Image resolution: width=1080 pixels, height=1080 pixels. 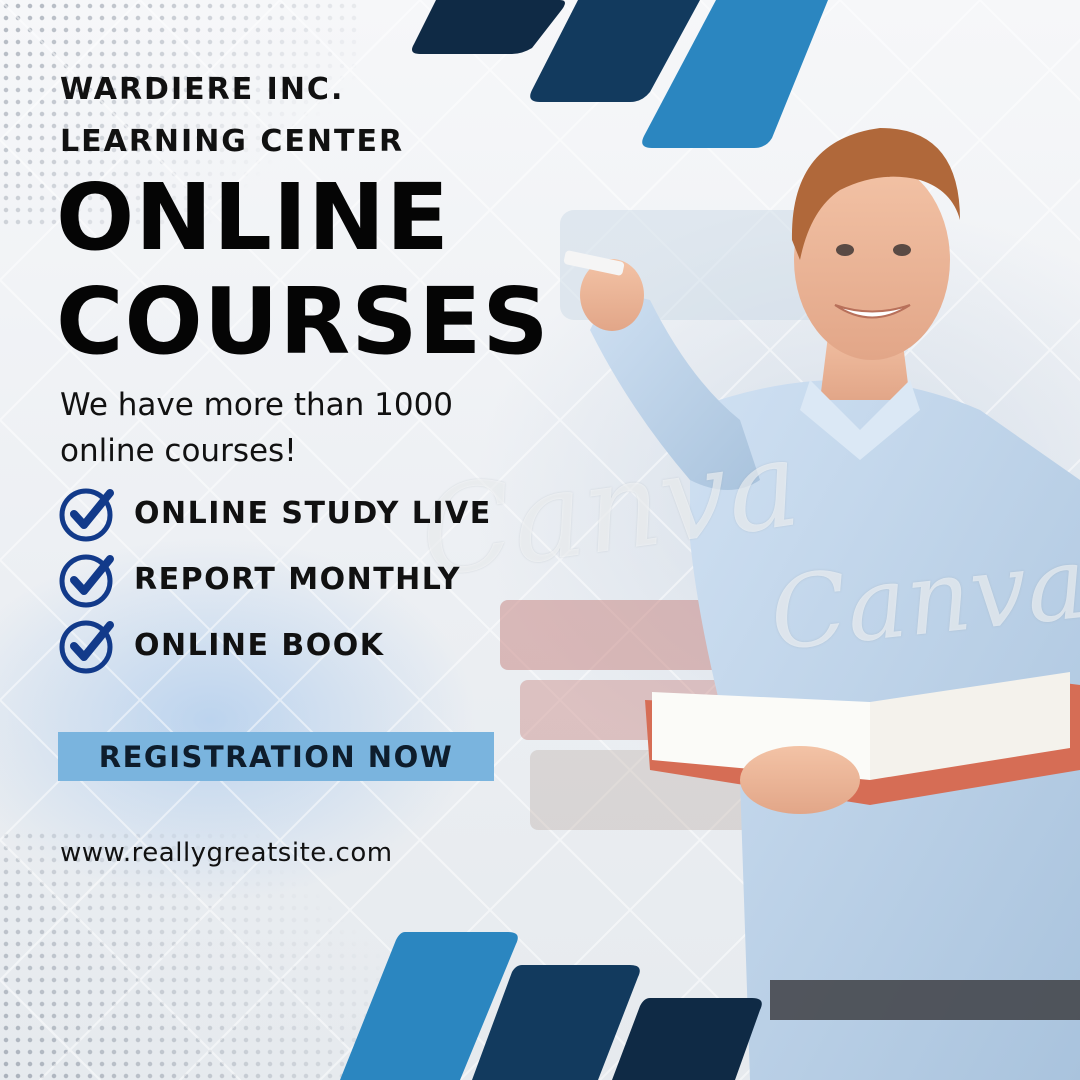 What do you see at coordinates (232, 141) in the screenshot?
I see `brand-line-2: LEARNING CENTER` at bounding box center [232, 141].